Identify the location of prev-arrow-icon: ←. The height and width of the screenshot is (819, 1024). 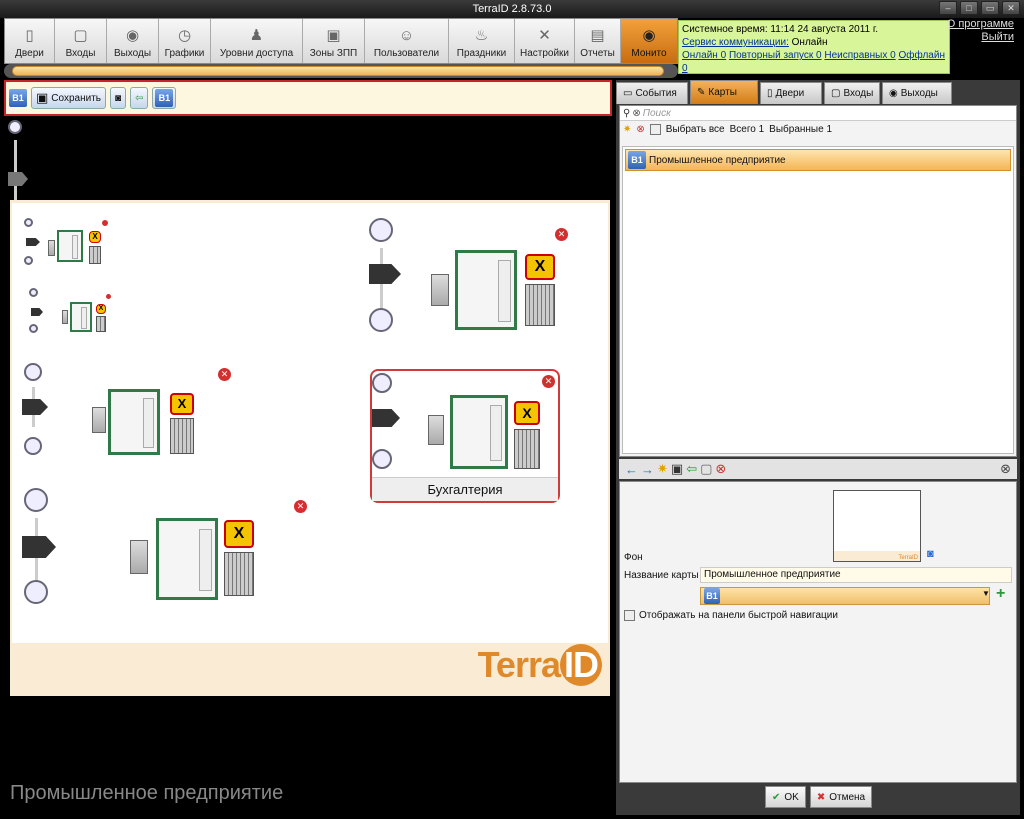
(631, 469).